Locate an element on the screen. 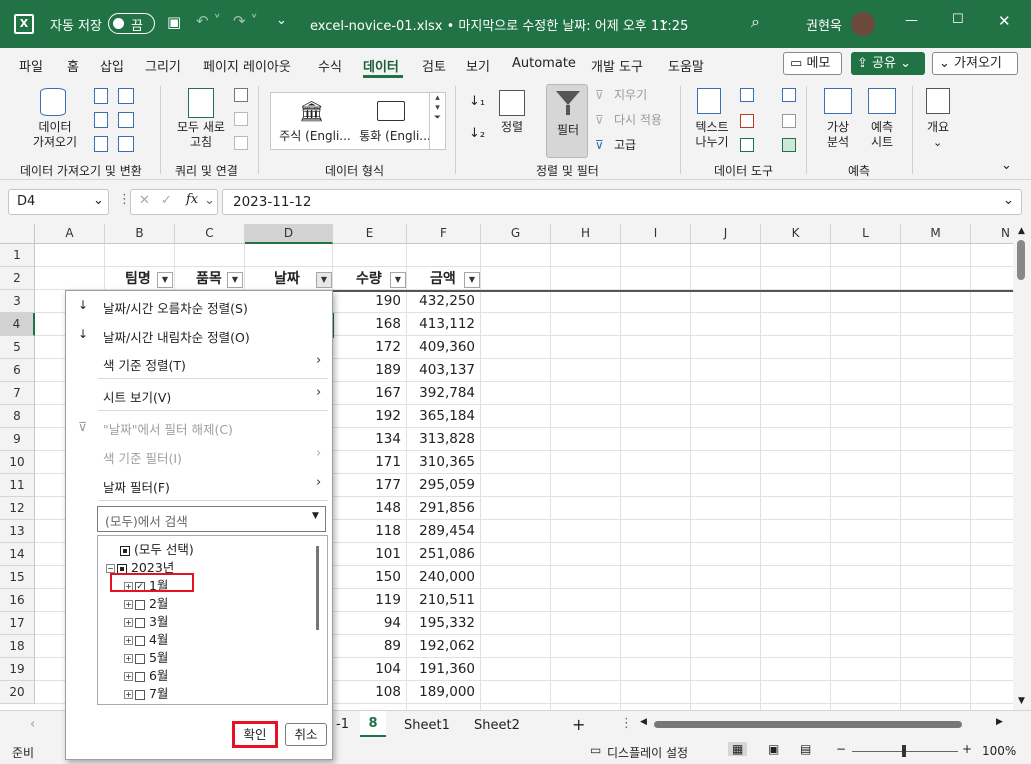 The width and height of the screenshot is (1031, 764). horizontal-scrollbar: ◀ ▶ is located at coordinates (824, 725).